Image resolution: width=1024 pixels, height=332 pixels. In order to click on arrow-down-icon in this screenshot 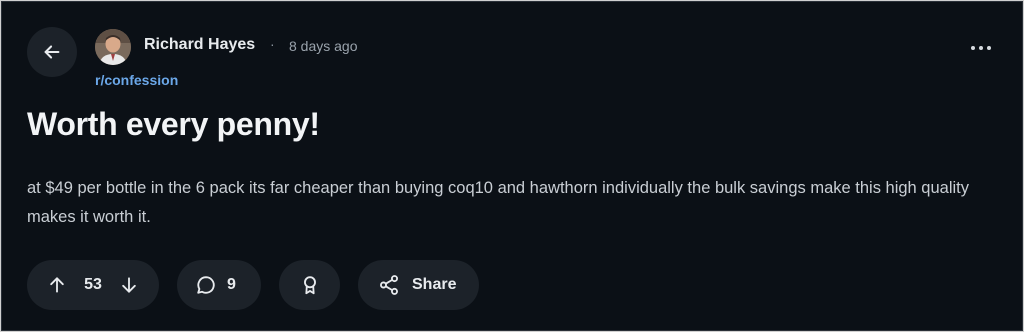, I will do `click(129, 285)`.